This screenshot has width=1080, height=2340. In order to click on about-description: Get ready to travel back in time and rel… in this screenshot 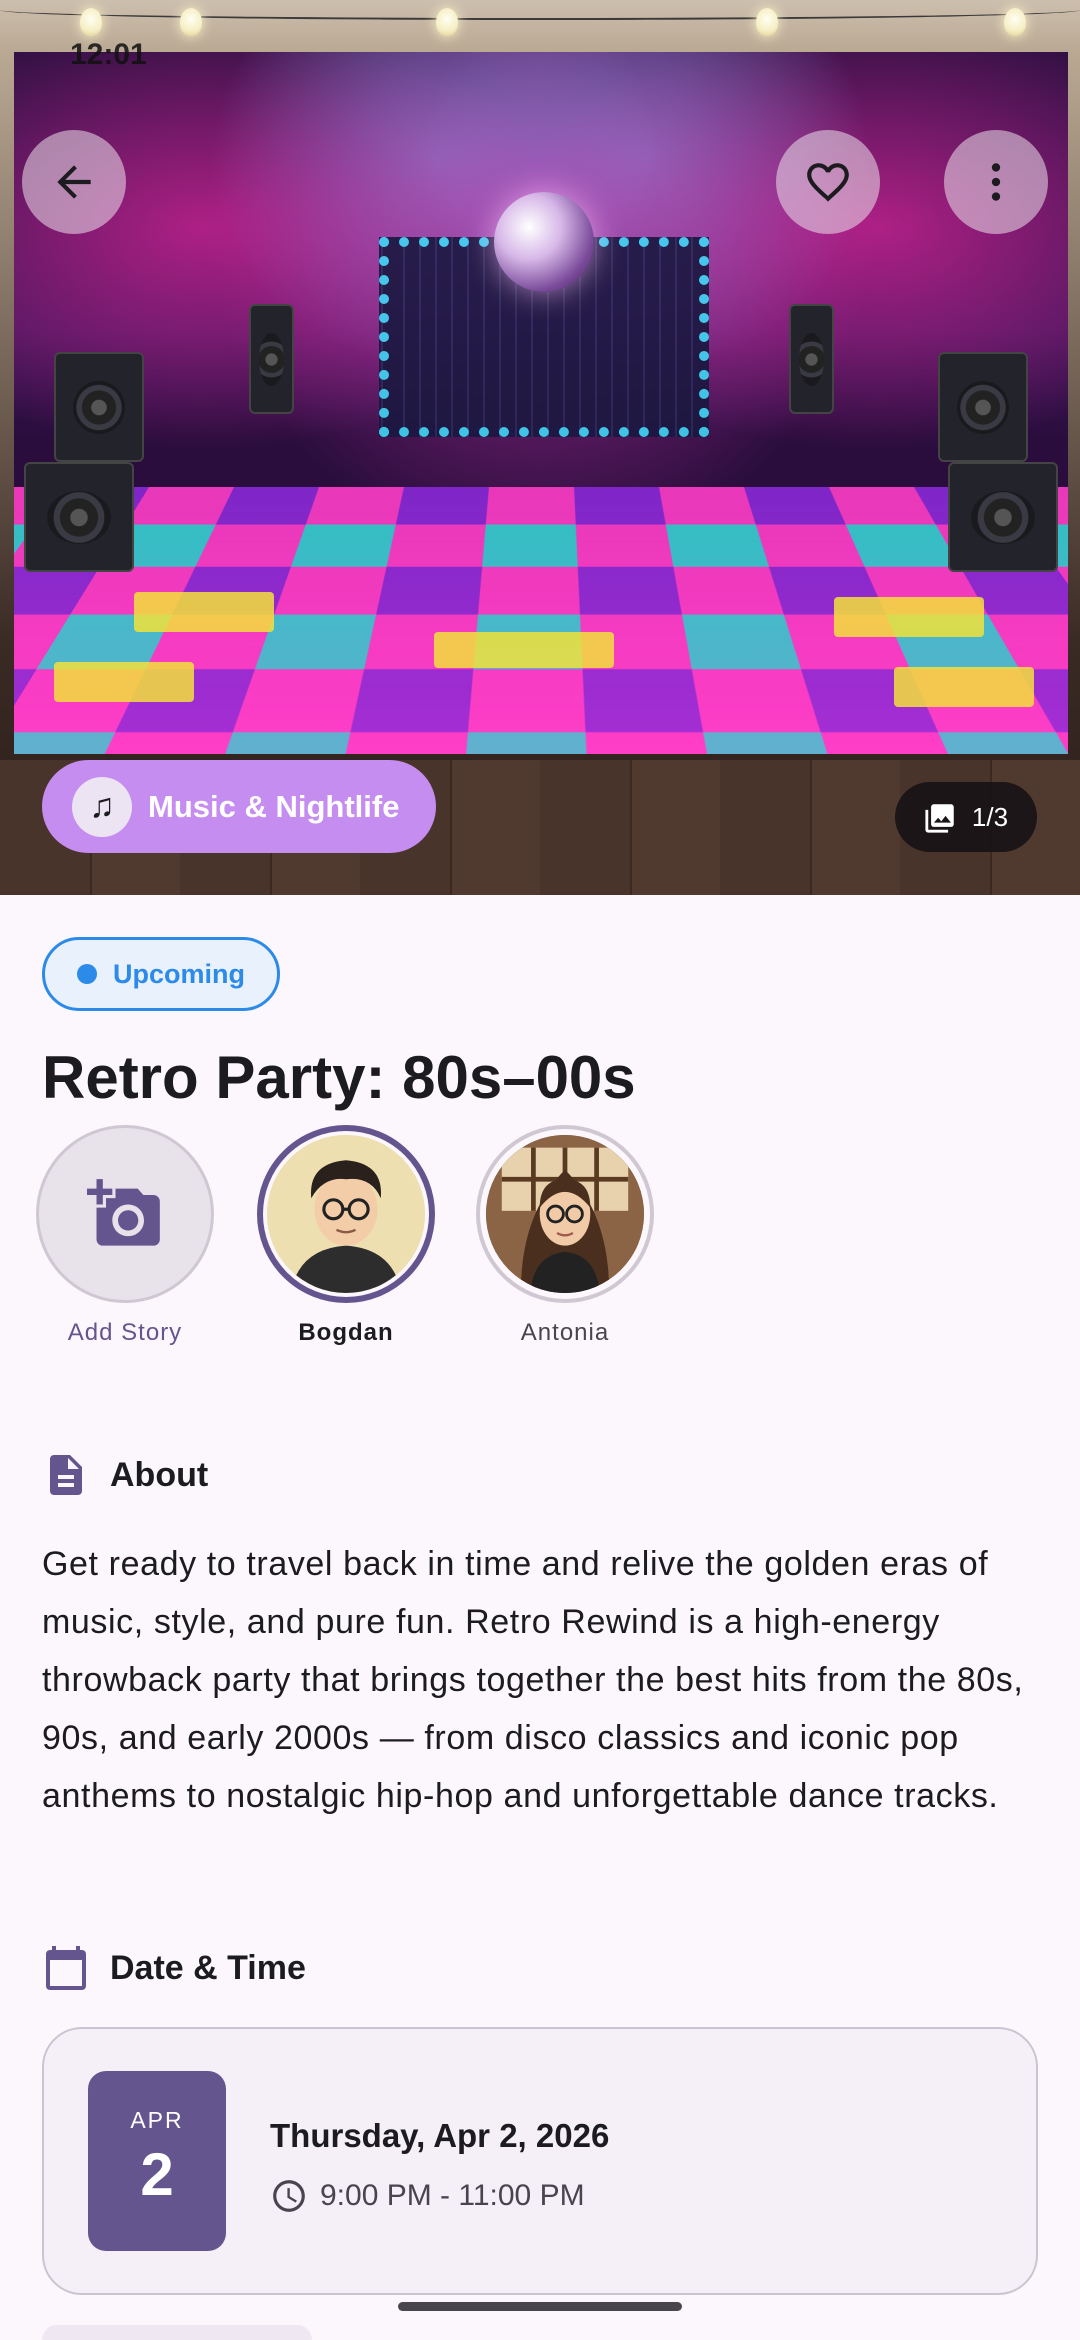, I will do `click(533, 1680)`.